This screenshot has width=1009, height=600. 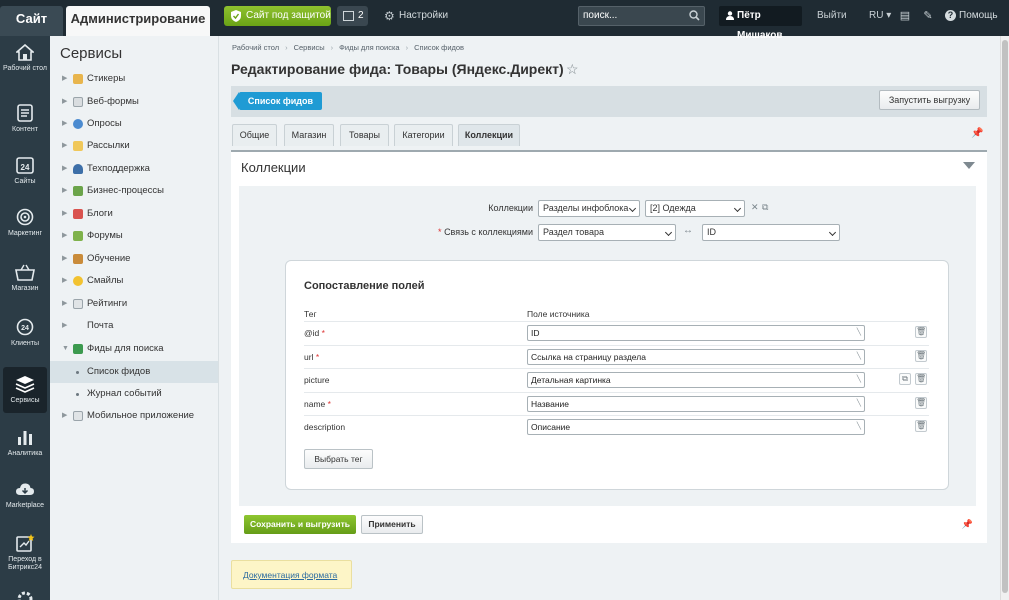 I want to click on pin-icon: ✎, so click(x=928, y=16).